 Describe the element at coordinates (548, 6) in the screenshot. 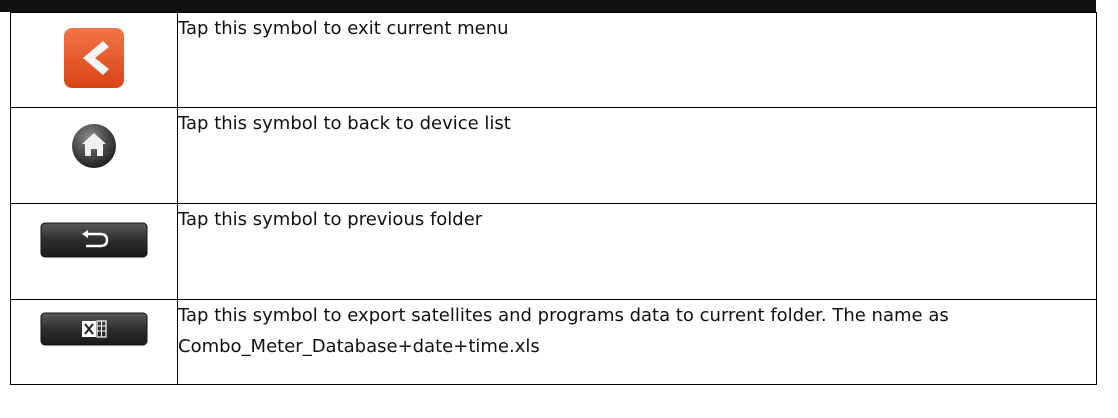

I see `page-header-bar` at that location.